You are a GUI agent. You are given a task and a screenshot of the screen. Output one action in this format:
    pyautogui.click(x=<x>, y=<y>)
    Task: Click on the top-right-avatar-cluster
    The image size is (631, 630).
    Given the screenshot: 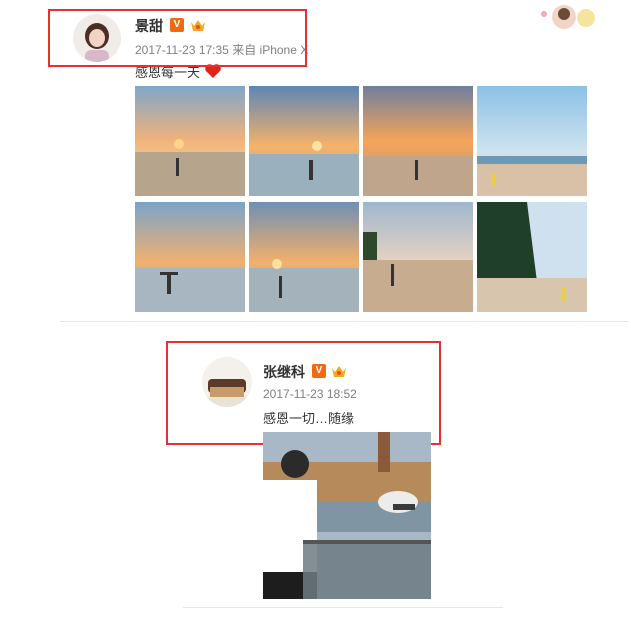 What is the action you would take?
    pyautogui.click(x=567, y=17)
    